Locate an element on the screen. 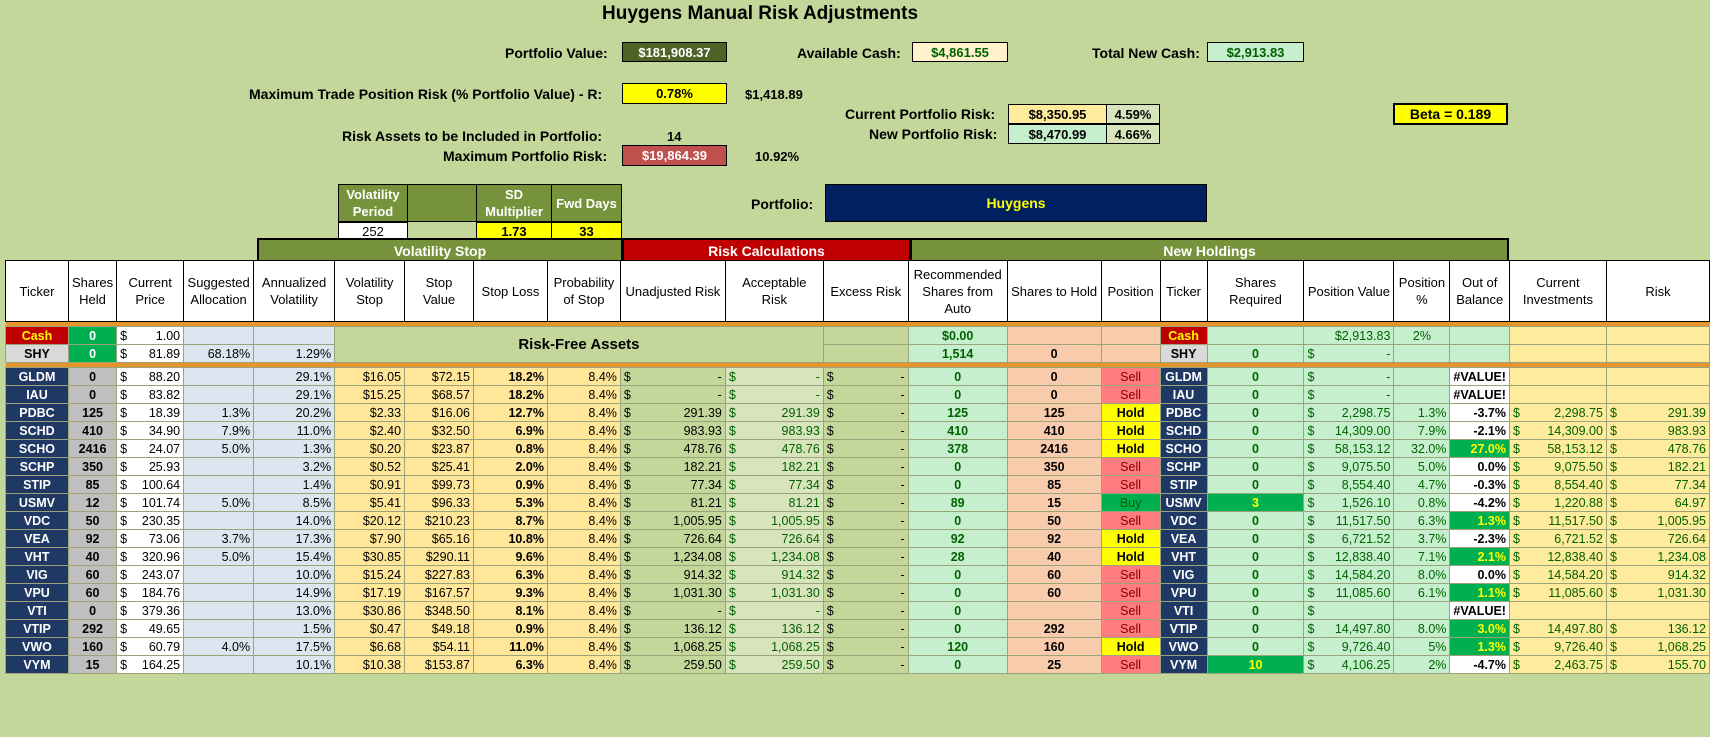  shares-held-cell: 350 is located at coordinates (92, 466).